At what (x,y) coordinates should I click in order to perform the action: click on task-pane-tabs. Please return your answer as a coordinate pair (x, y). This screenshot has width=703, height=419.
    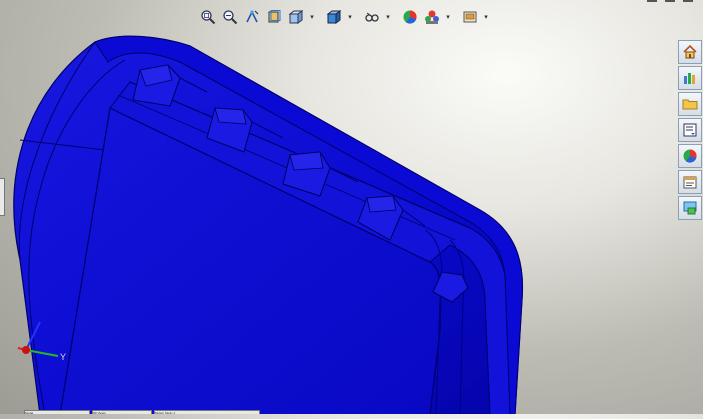
    Looking at the image, I should click on (690, 130).